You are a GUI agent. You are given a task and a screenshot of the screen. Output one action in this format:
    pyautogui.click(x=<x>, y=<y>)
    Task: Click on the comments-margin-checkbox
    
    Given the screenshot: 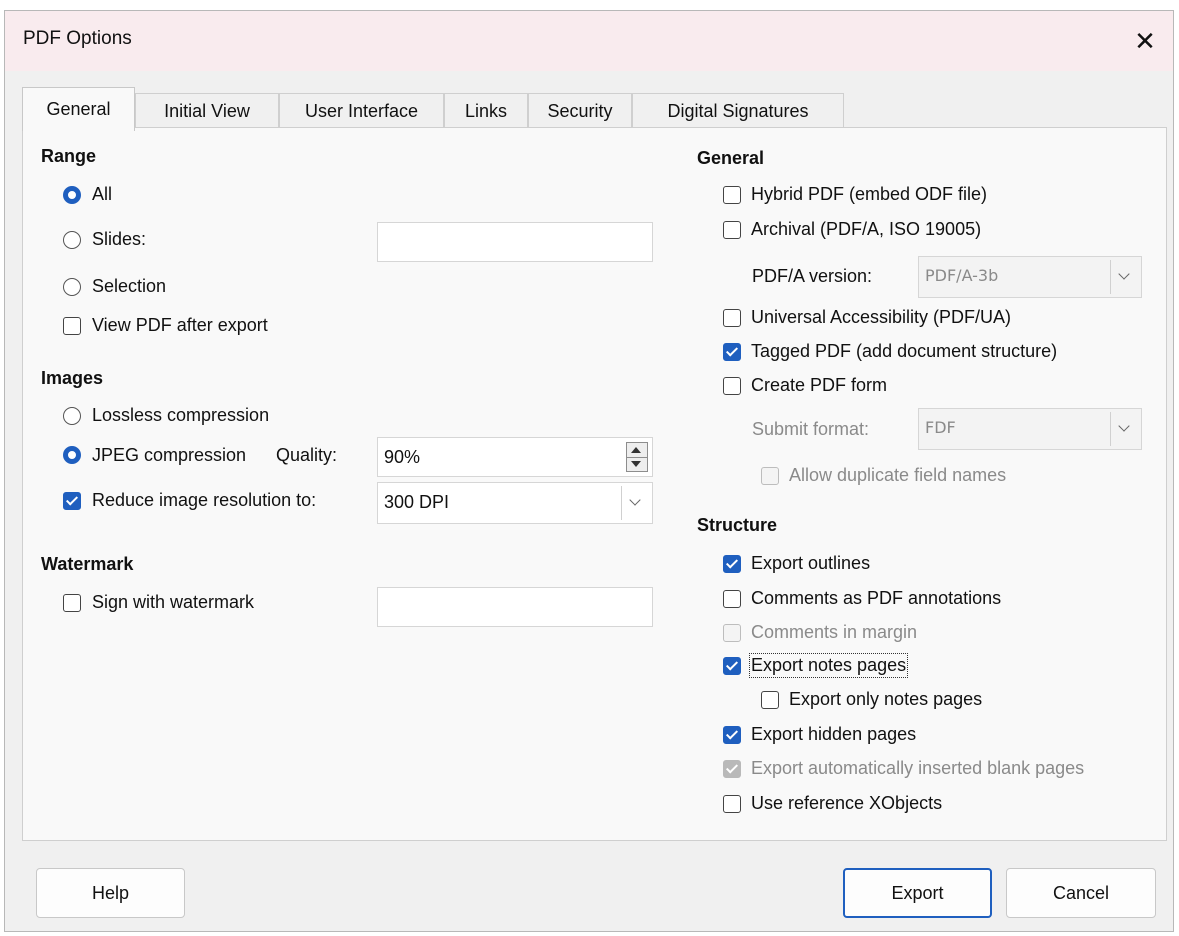 What is the action you would take?
    pyautogui.click(x=732, y=633)
    